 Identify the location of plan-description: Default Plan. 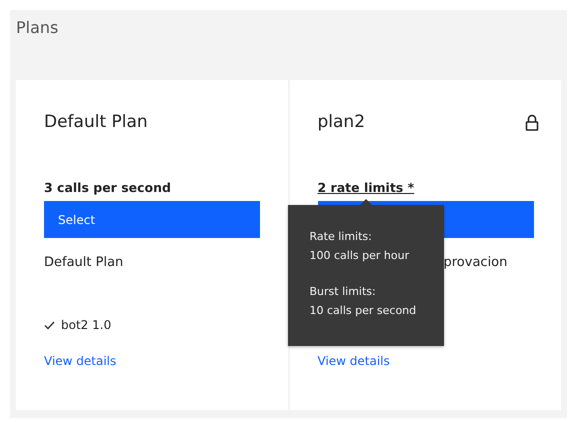
(84, 262).